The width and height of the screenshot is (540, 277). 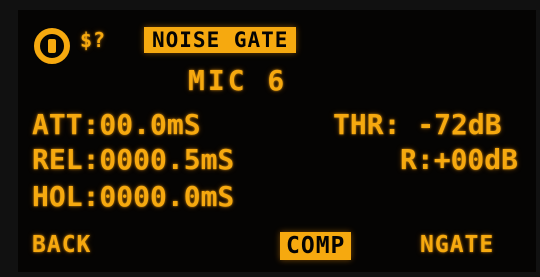 What do you see at coordinates (457, 245) in the screenshot?
I see `ngate-button: NGATE` at bounding box center [457, 245].